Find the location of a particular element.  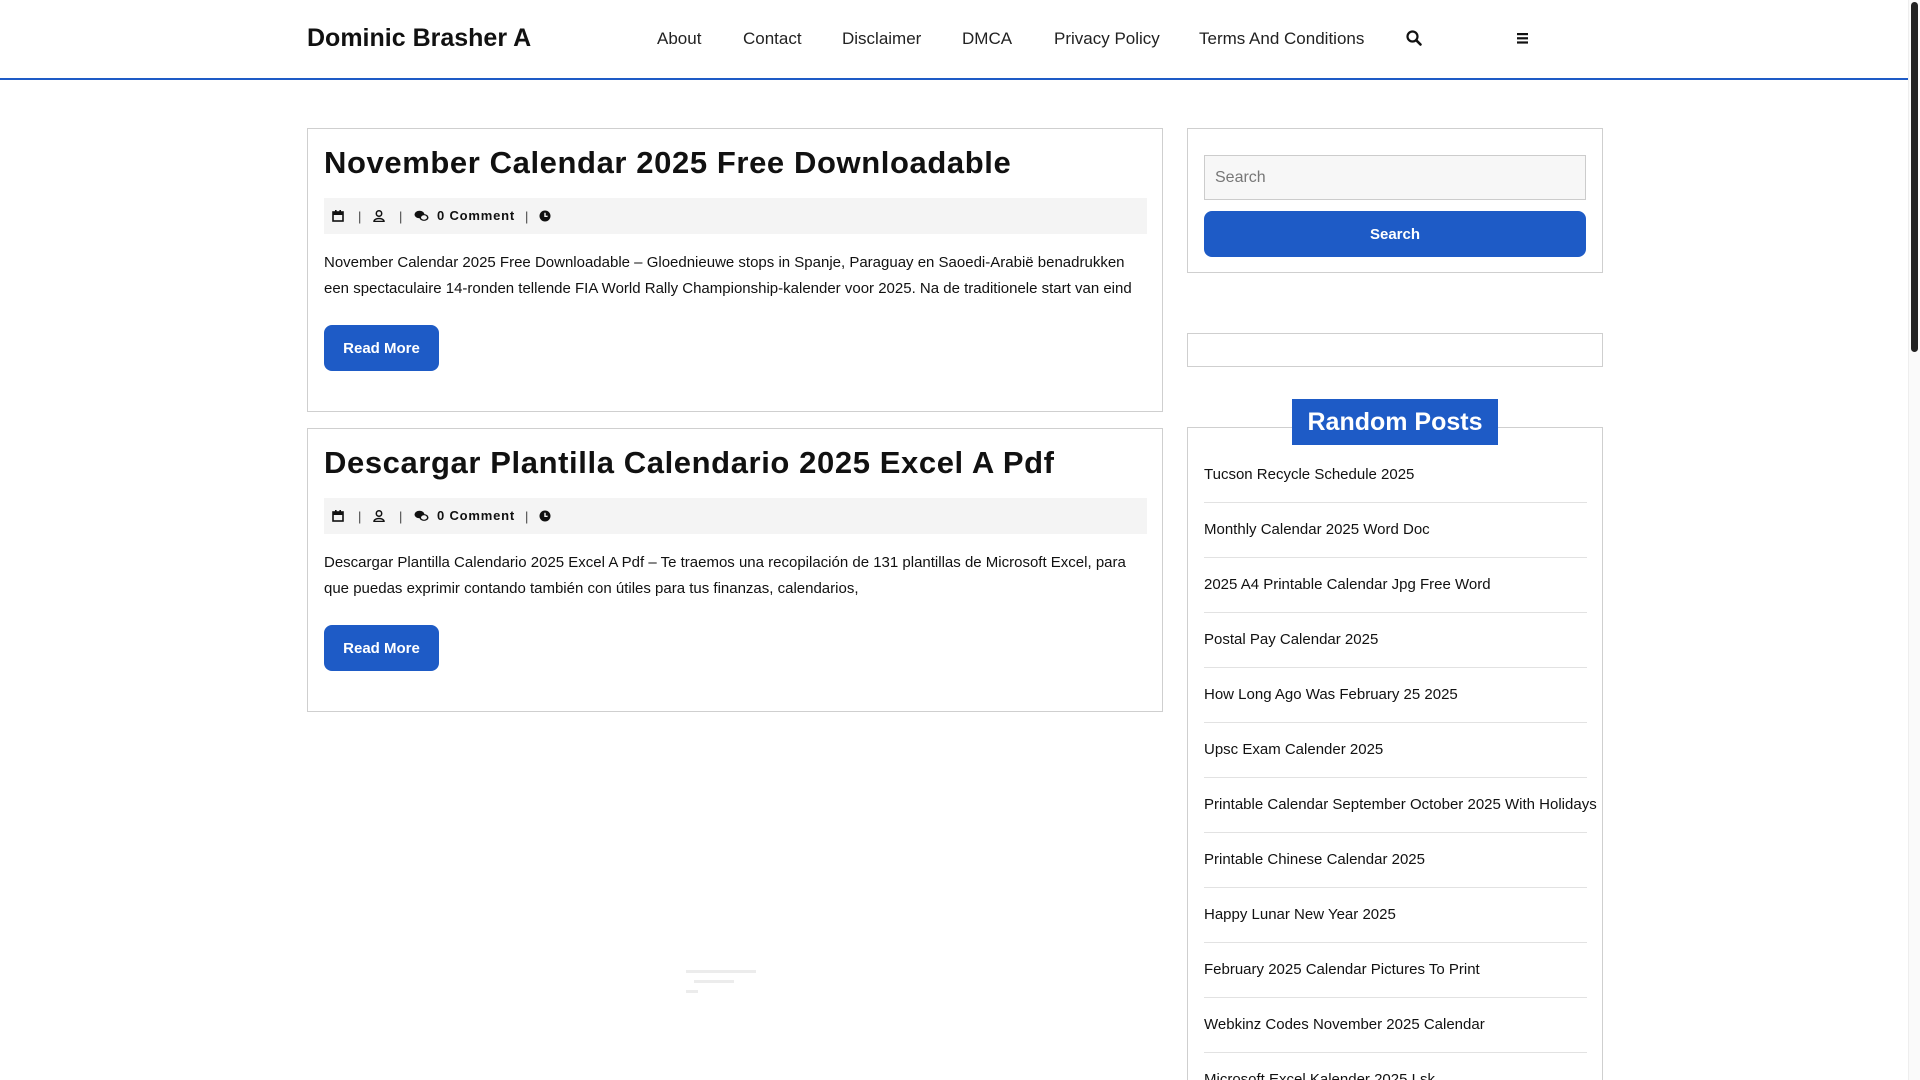

site-title: Dominic Brasher A is located at coordinates (419, 38).